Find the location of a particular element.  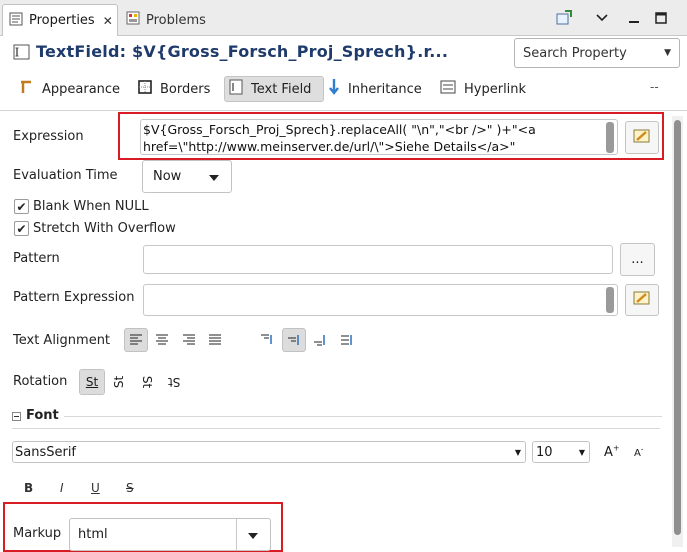

collapse-icon is located at coordinates (16, 416).